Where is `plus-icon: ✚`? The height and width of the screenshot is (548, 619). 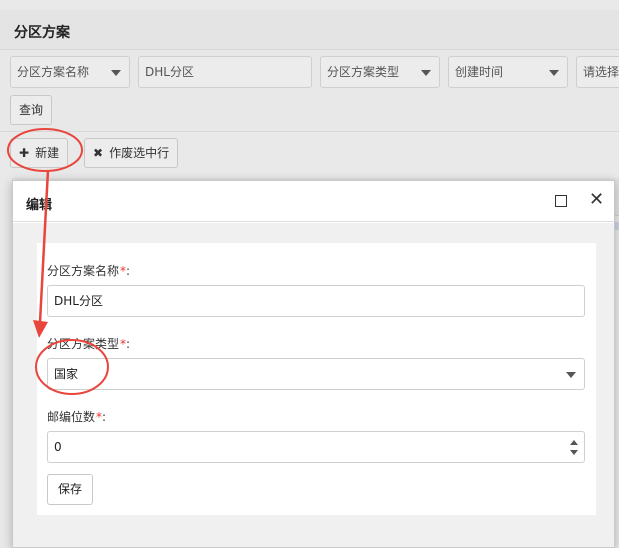 plus-icon: ✚ is located at coordinates (24, 153).